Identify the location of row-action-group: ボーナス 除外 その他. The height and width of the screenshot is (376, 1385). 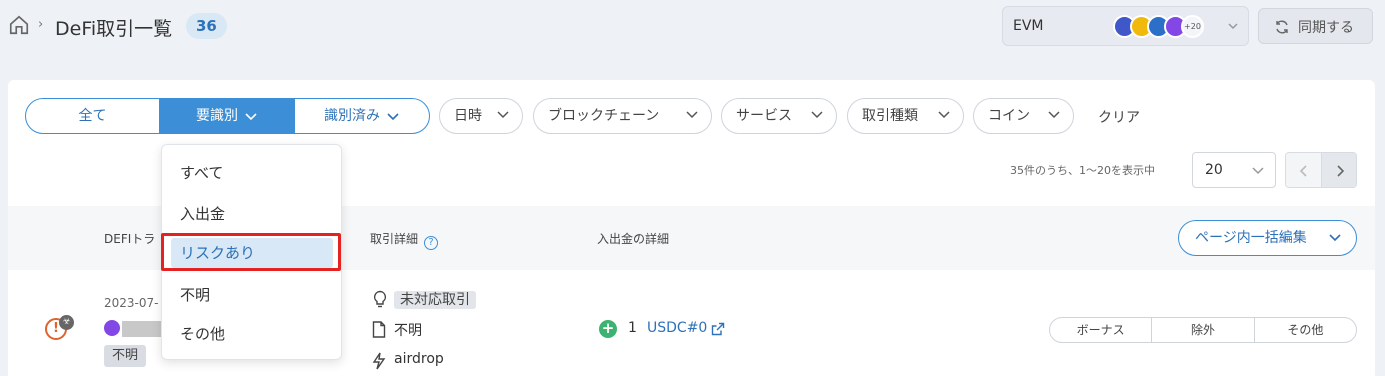
(1203, 330).